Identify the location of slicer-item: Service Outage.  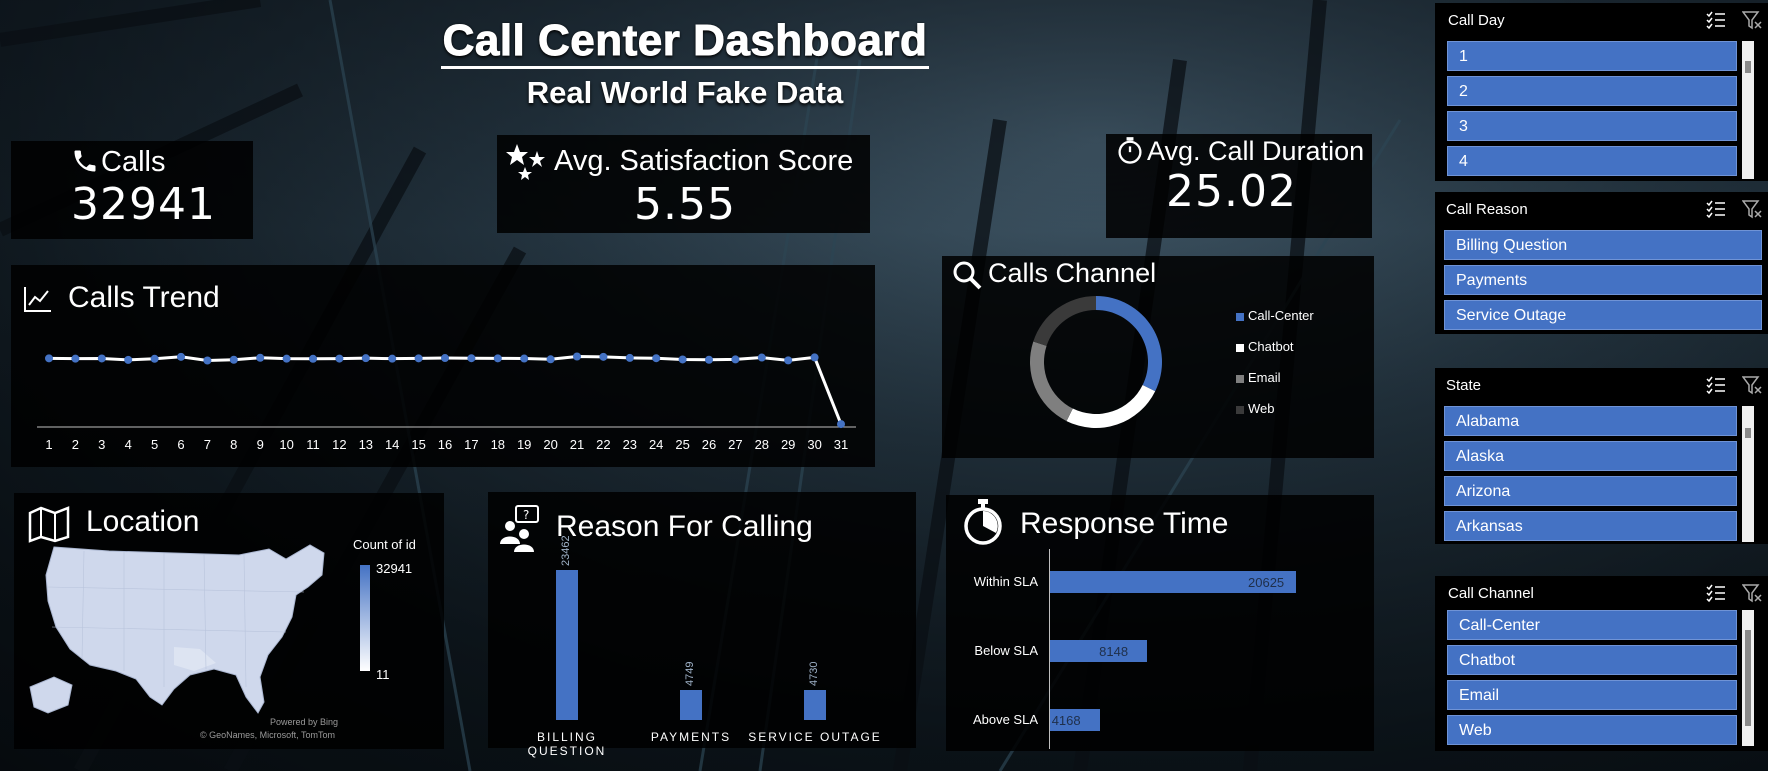
(1603, 315).